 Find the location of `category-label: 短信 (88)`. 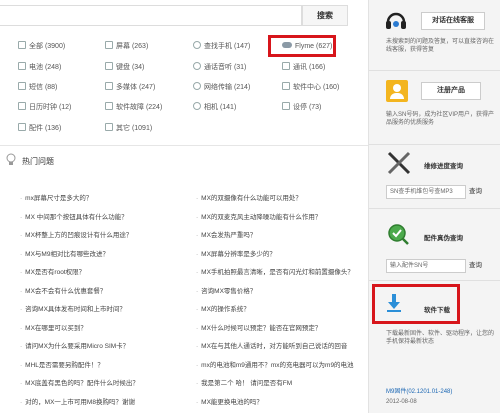

category-label: 短信 (88) is located at coordinates (43, 87).